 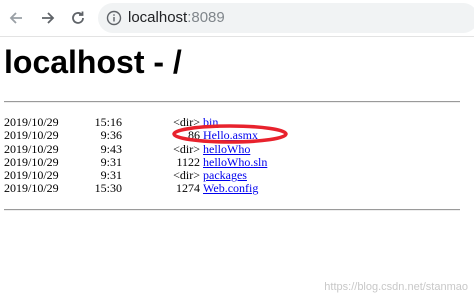 I want to click on info-icon, so click(x=114, y=18).